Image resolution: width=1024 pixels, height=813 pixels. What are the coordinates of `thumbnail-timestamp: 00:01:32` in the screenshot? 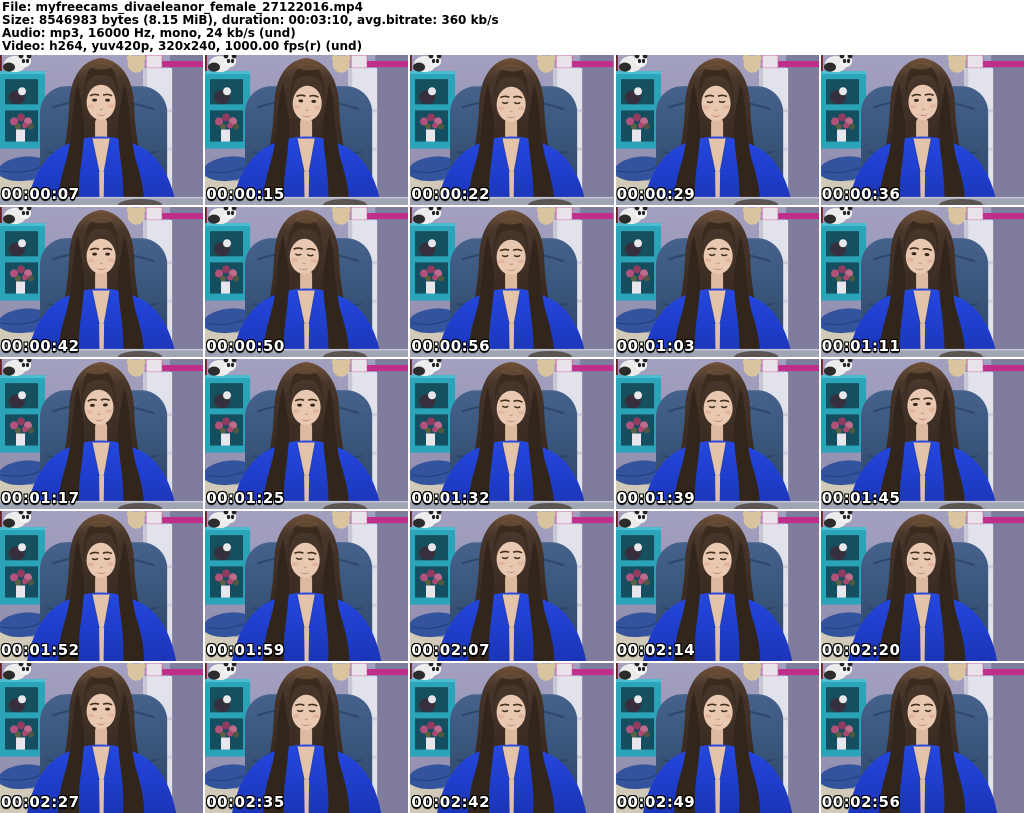 It's located at (451, 498).